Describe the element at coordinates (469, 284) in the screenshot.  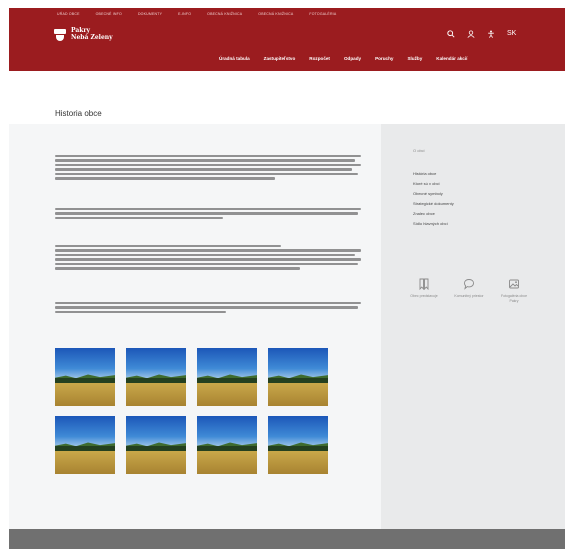
I see `chat-icon` at that location.